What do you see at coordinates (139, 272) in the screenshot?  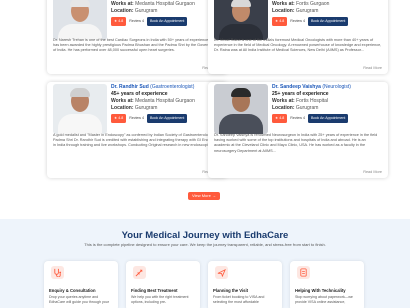 I see `treatment-icon` at bounding box center [139, 272].